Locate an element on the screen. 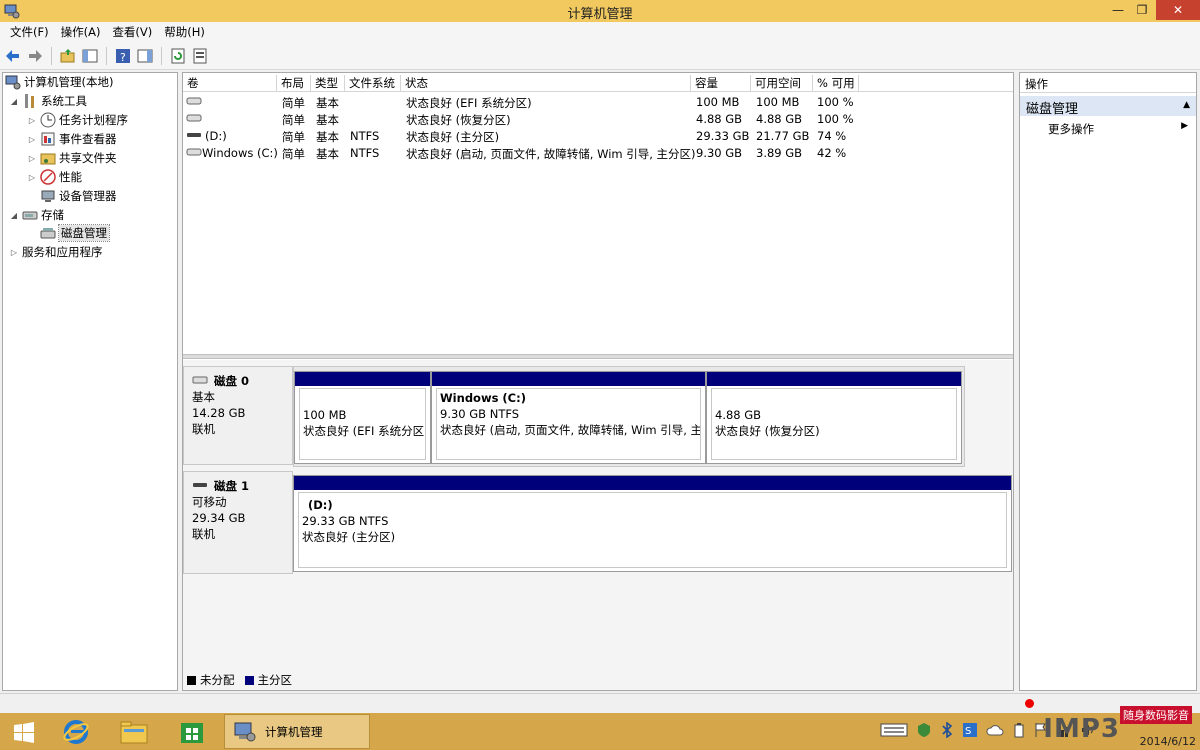 The image size is (1200, 750). taskbar: 计算机管理 S IMP3 2014/6/12 is located at coordinates (600, 731).